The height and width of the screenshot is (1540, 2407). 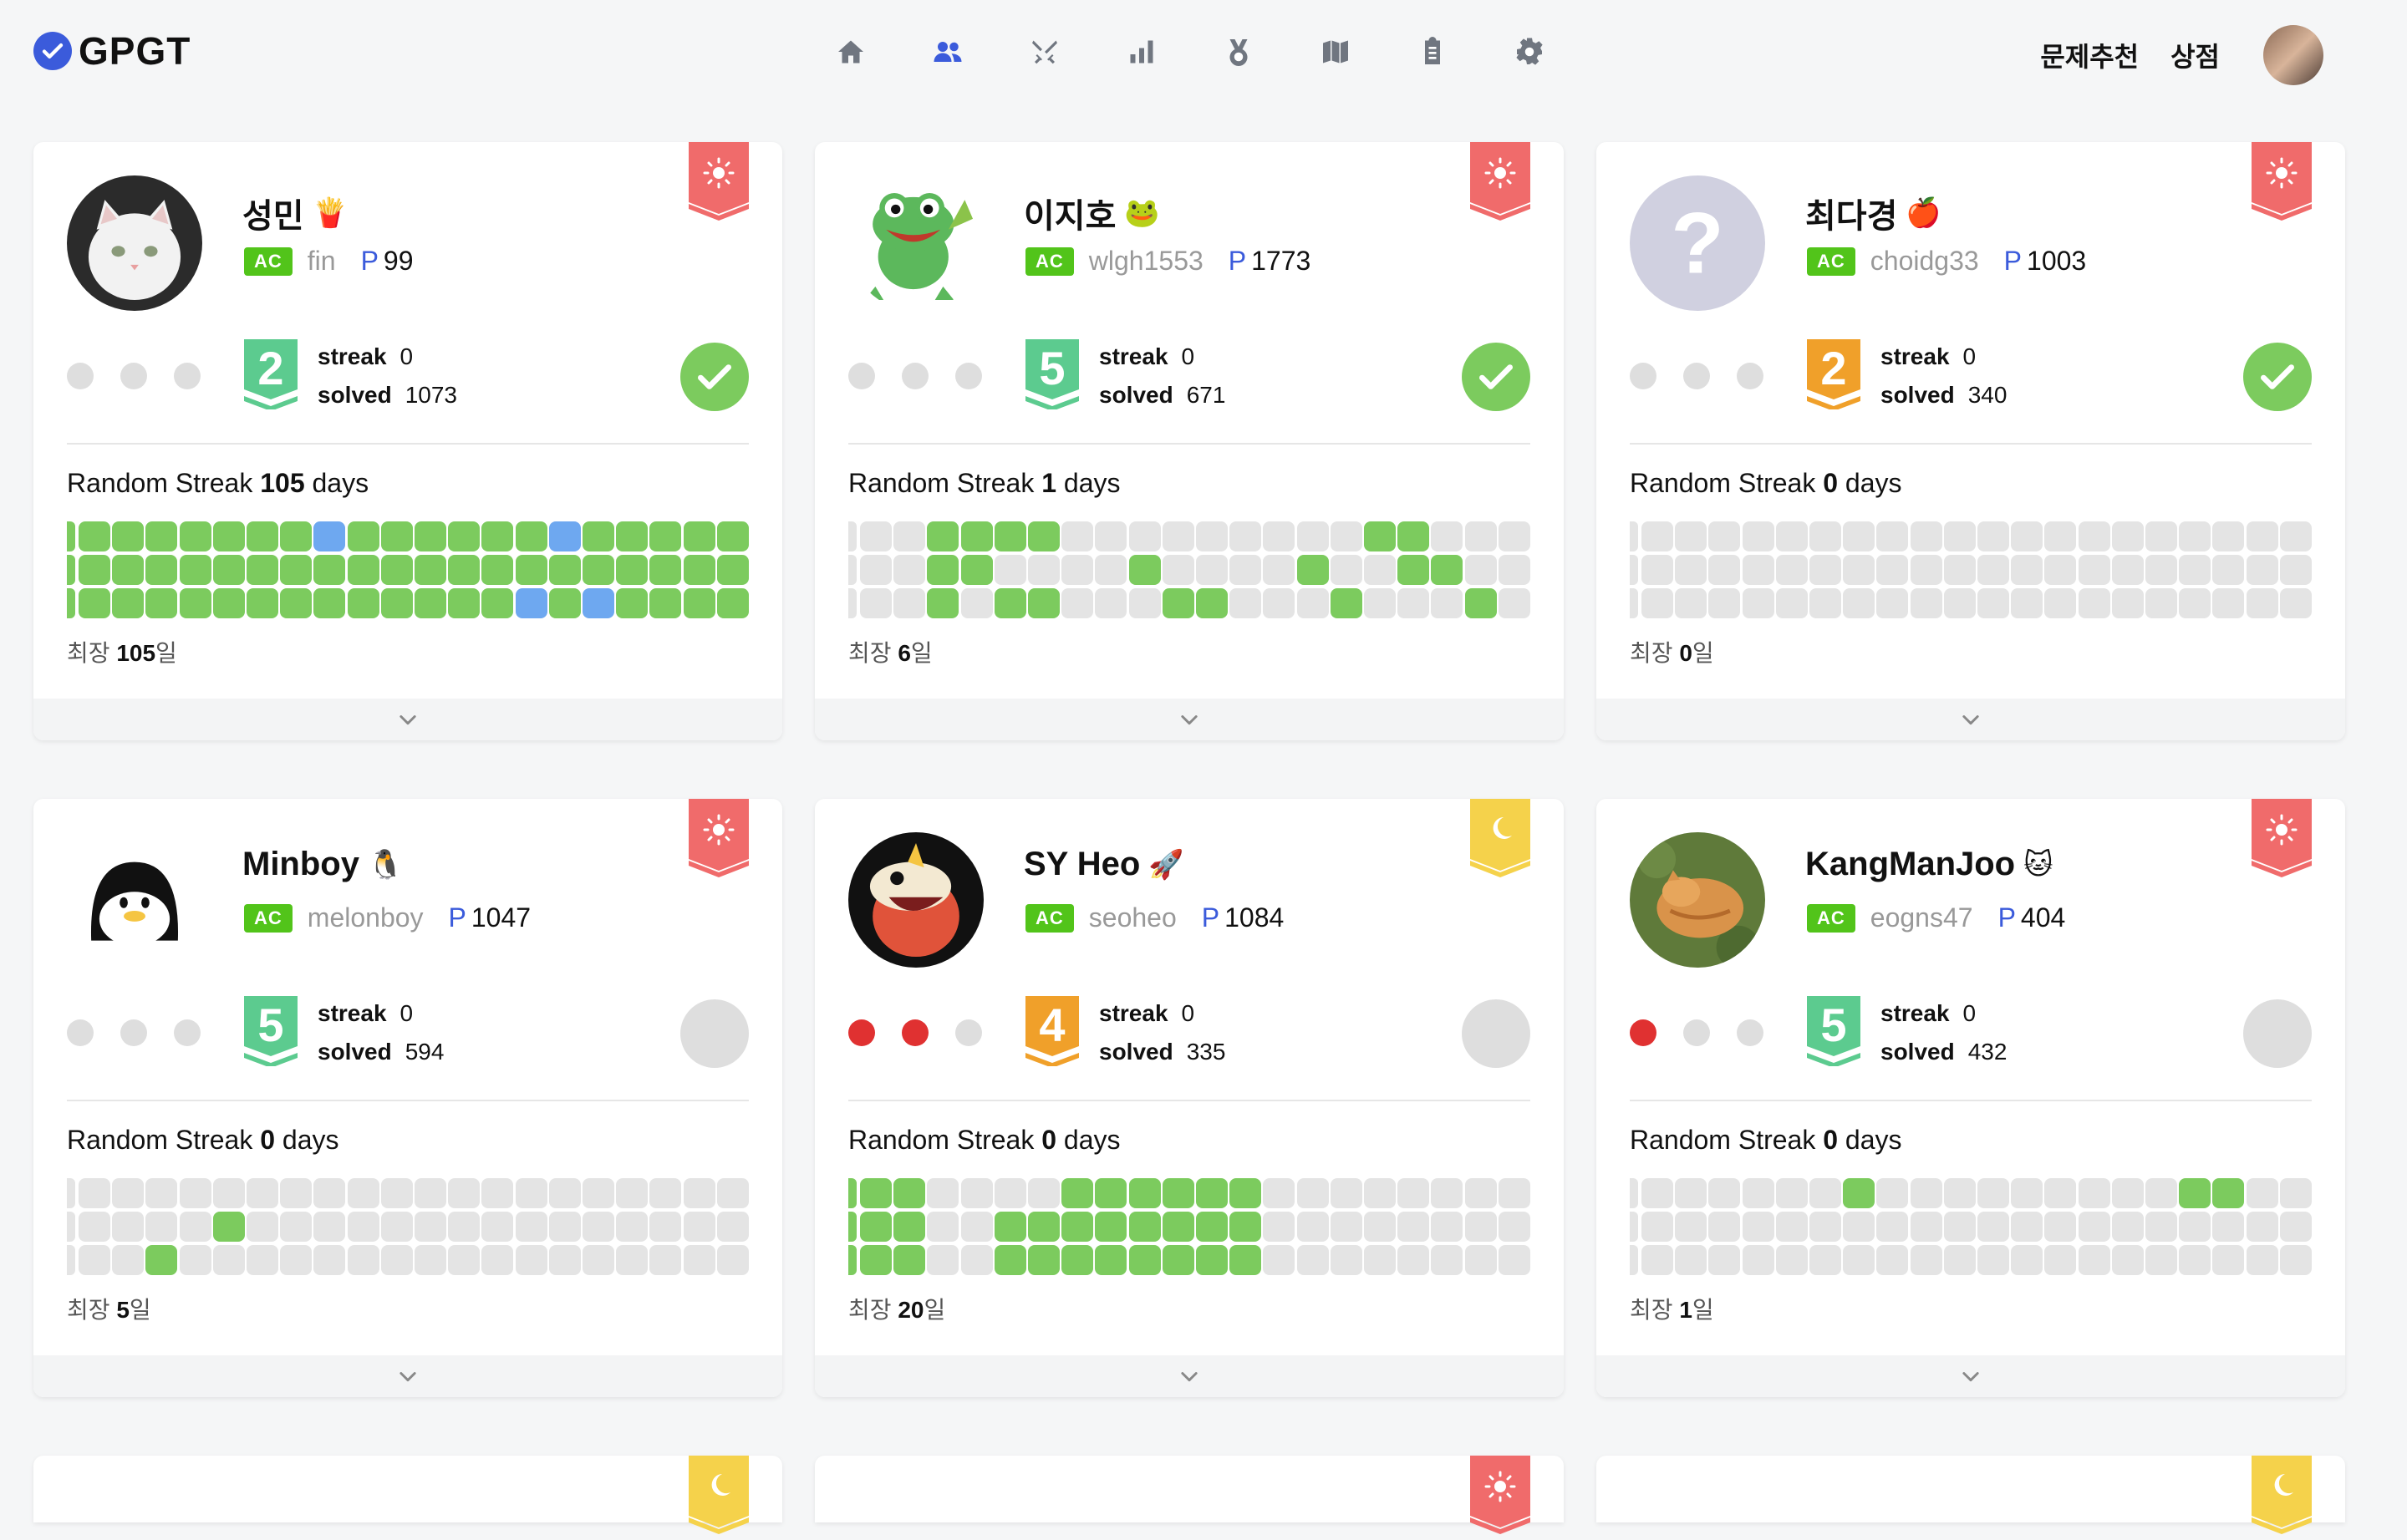 I want to click on nav-medal, so click(x=1239, y=52).